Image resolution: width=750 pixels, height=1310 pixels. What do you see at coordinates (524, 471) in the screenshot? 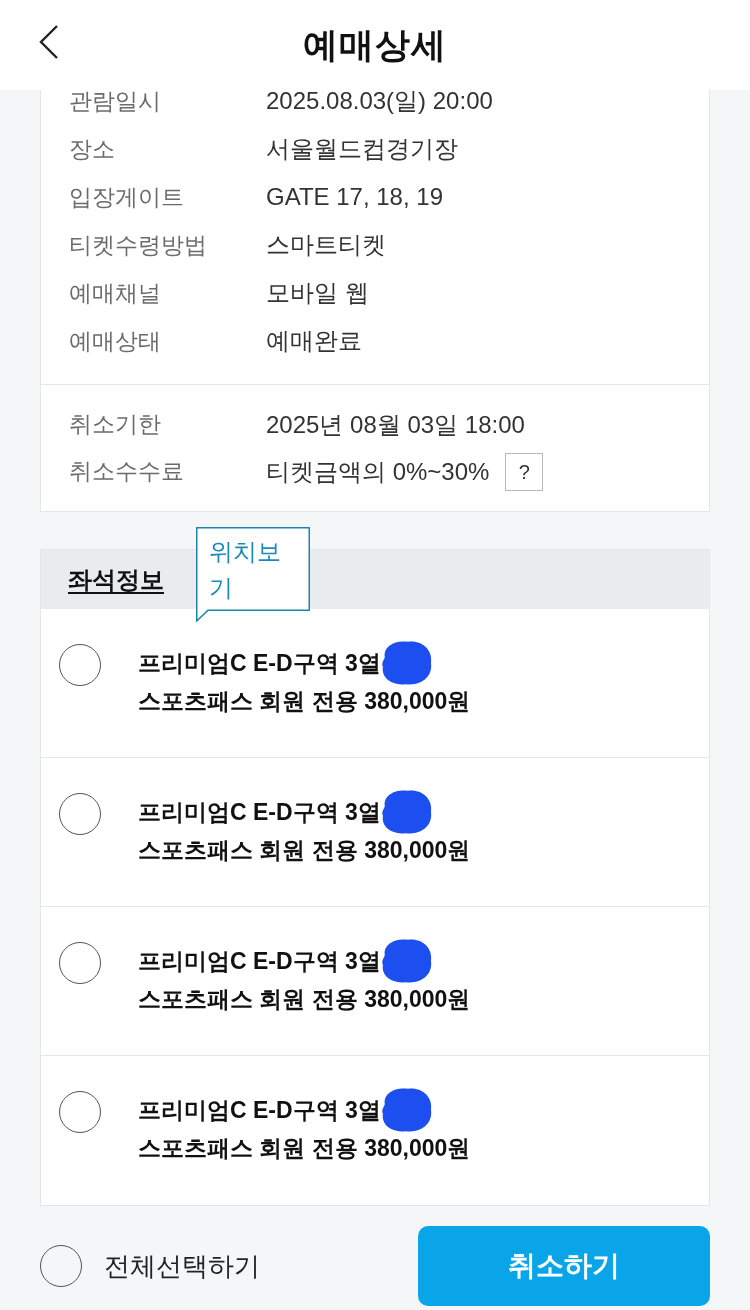
I see `help-button: ?` at bounding box center [524, 471].